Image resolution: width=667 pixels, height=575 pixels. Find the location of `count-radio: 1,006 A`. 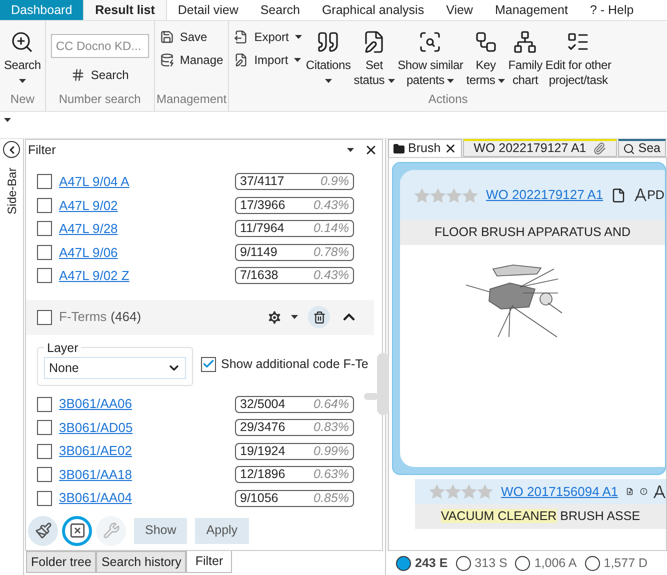

count-radio: 1,006 A is located at coordinates (546, 563).